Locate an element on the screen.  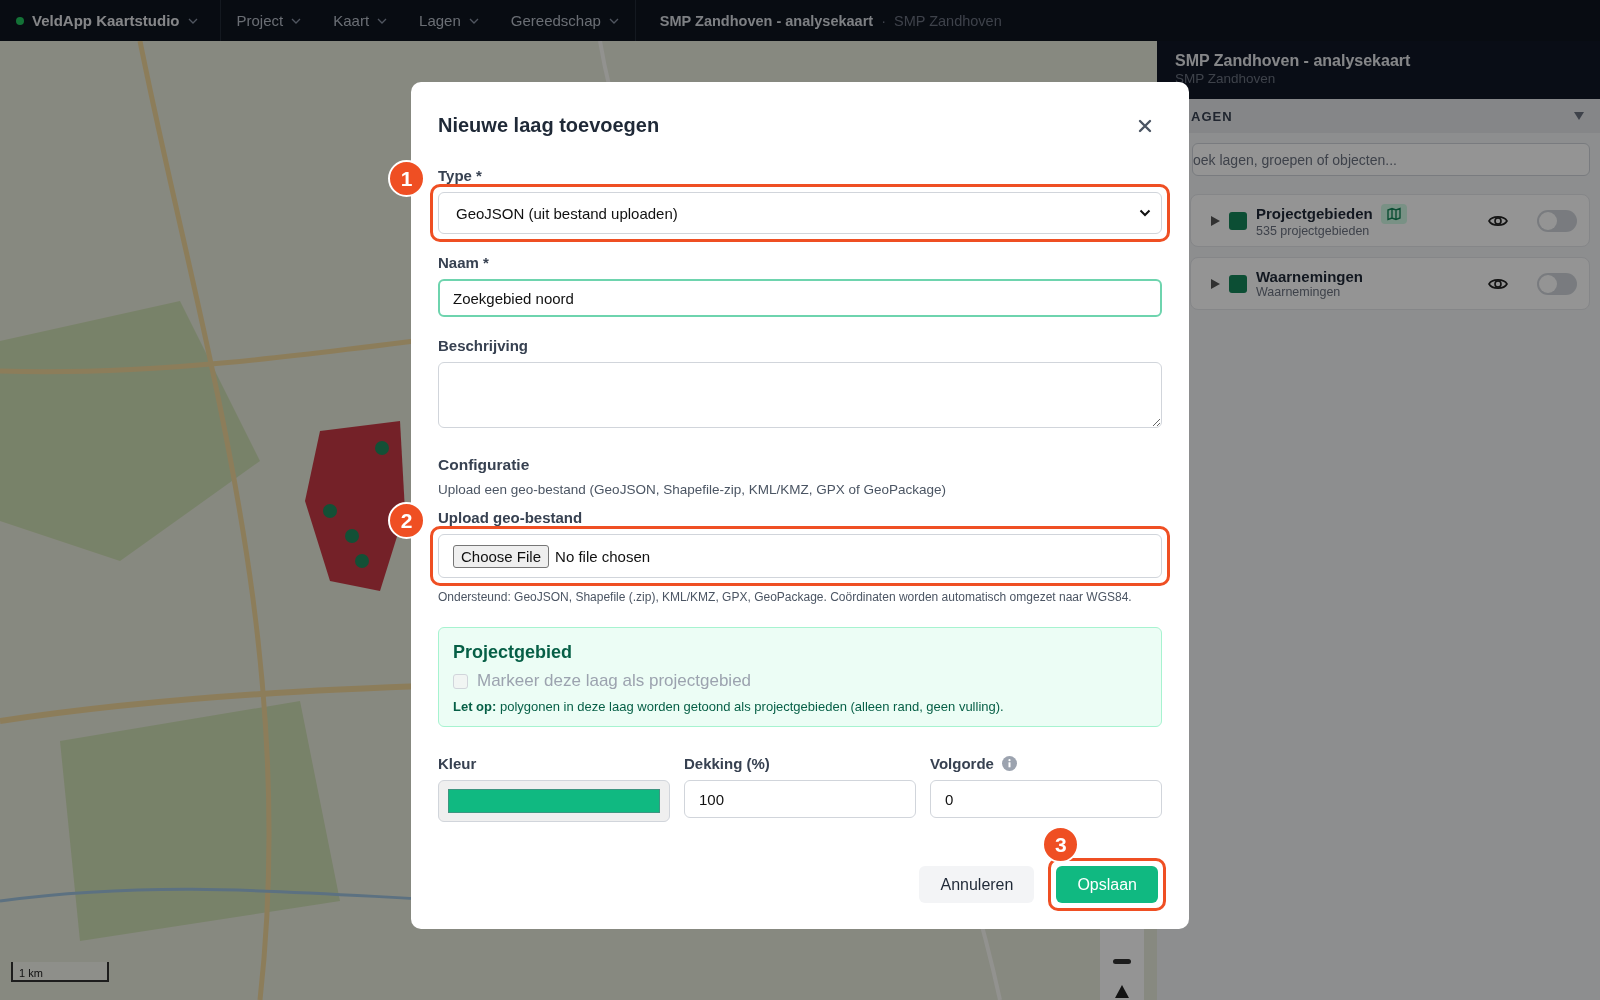
close-icon is located at coordinates (1145, 125).